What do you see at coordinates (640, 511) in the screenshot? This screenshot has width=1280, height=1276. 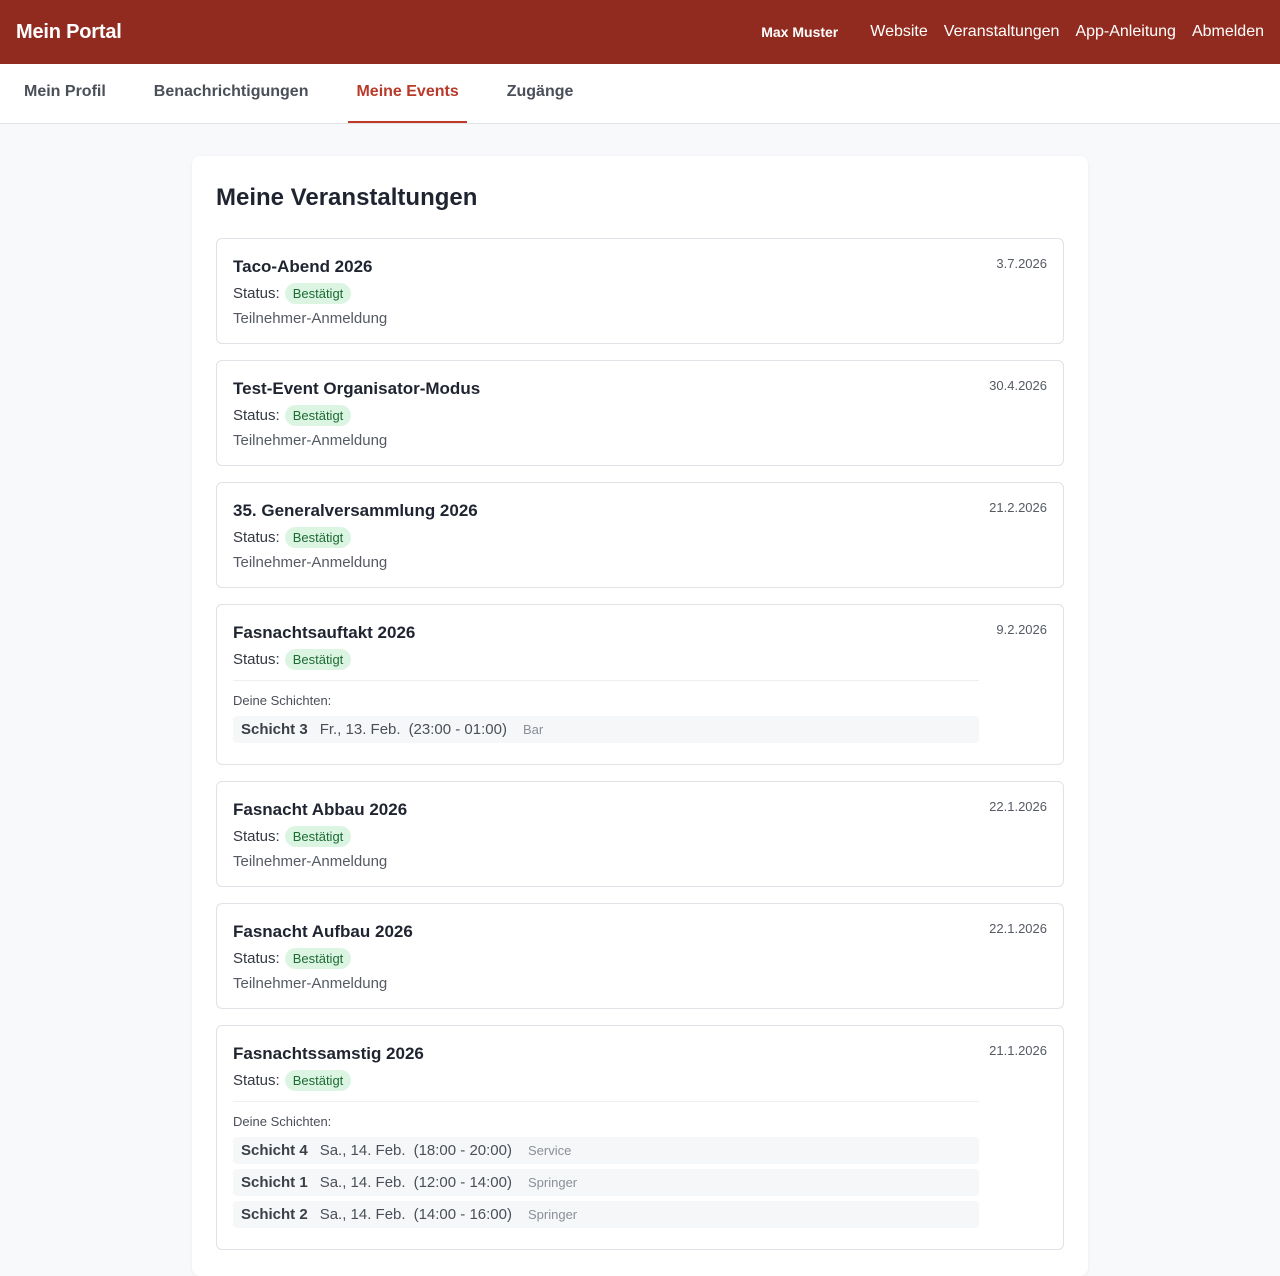 I see `event-title: 35. Generalversammlung 2026` at bounding box center [640, 511].